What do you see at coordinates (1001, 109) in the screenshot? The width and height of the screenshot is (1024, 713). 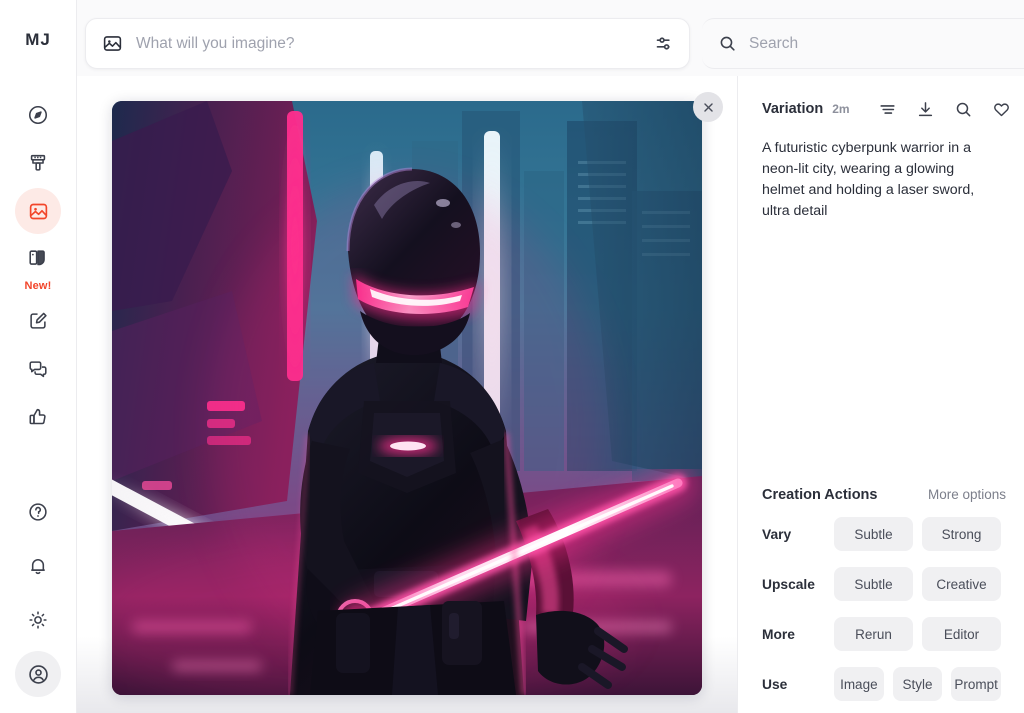 I see `heart-icon` at bounding box center [1001, 109].